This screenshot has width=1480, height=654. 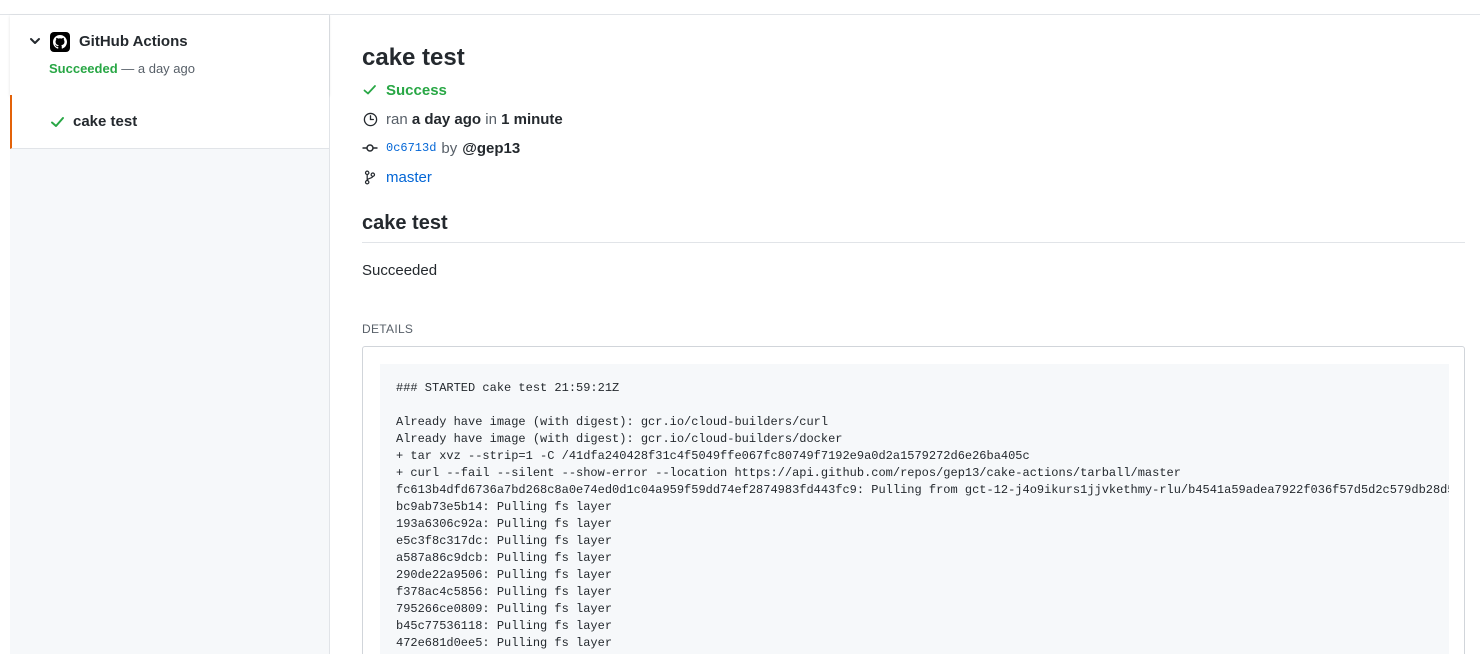 What do you see at coordinates (370, 148) in the screenshot?
I see `git-commit-icon` at bounding box center [370, 148].